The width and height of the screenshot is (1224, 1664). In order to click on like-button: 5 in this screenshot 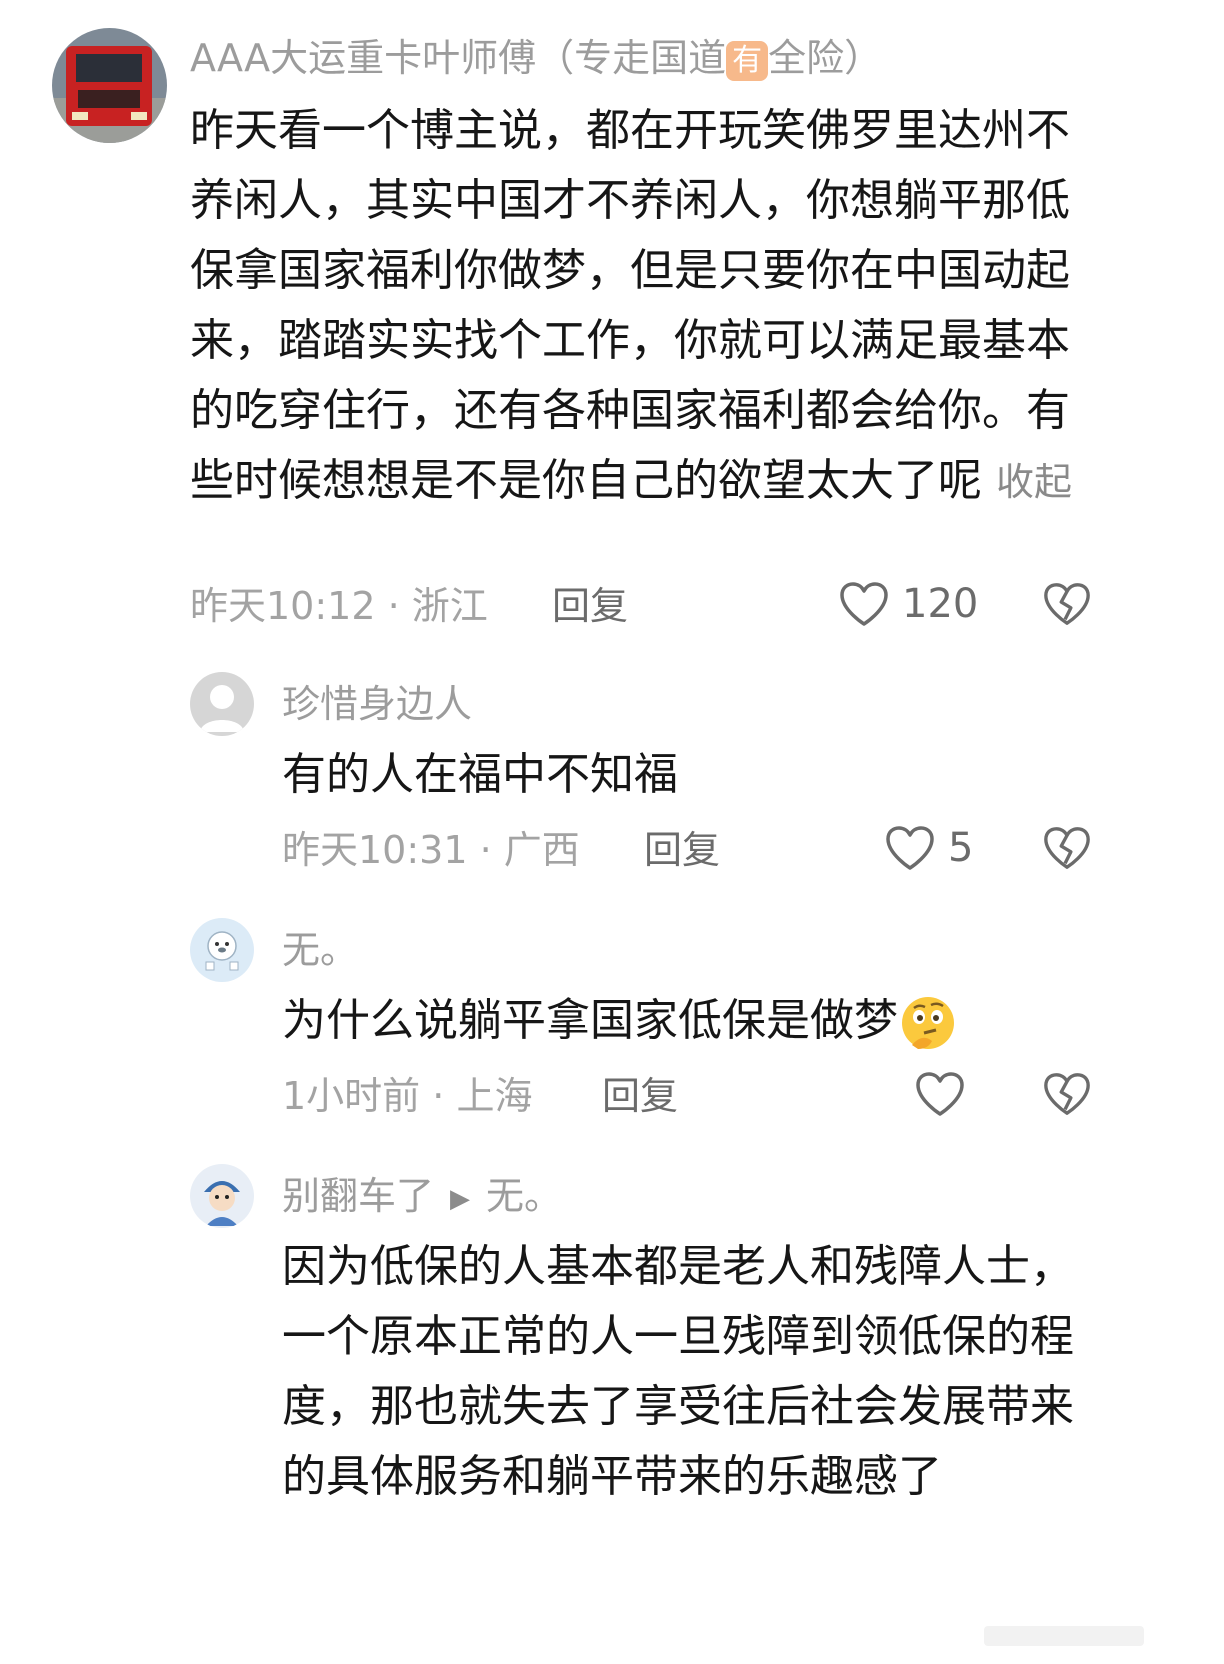, I will do `click(928, 848)`.